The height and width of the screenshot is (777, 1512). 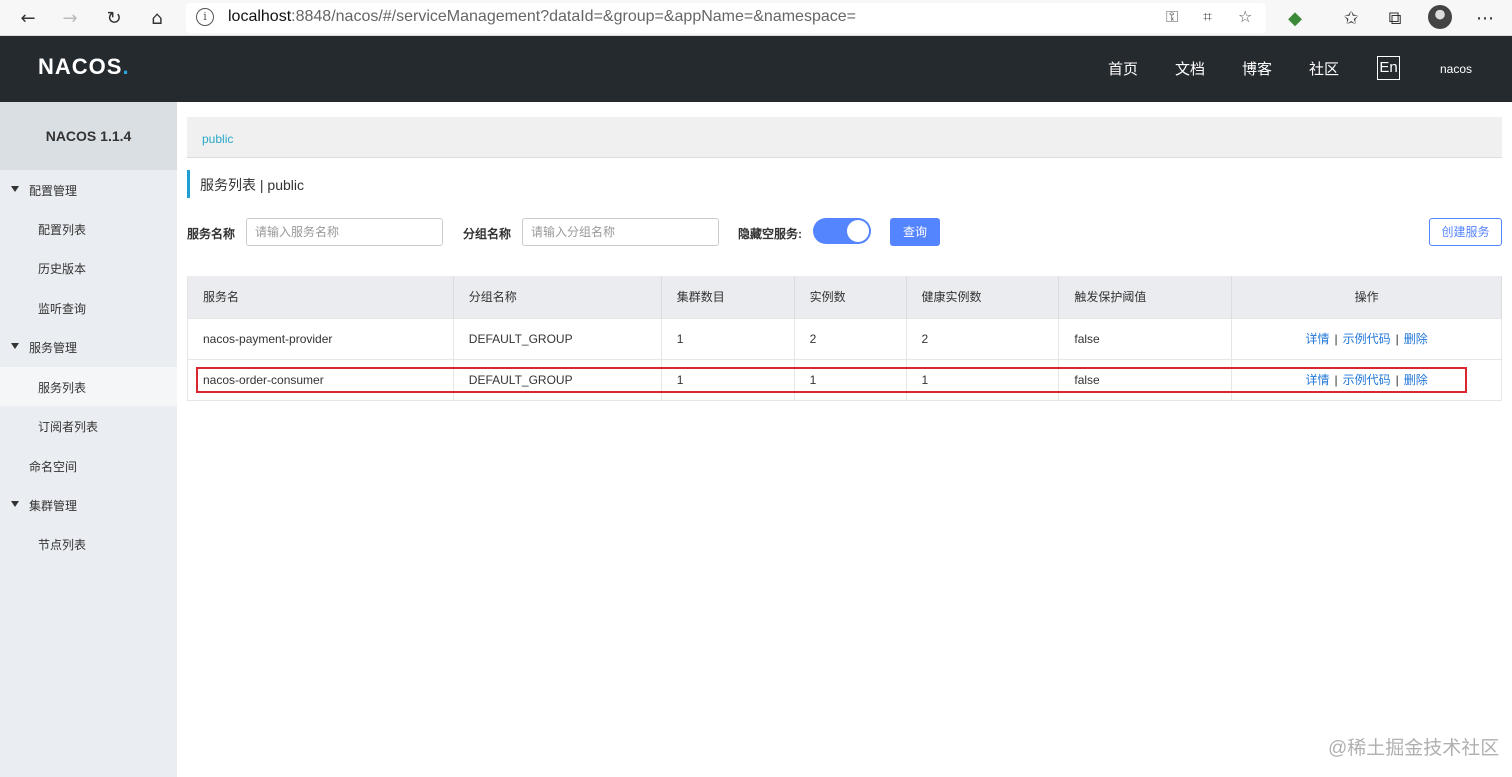 I want to click on favorites-icon: ✩, so click(x=1351, y=18).